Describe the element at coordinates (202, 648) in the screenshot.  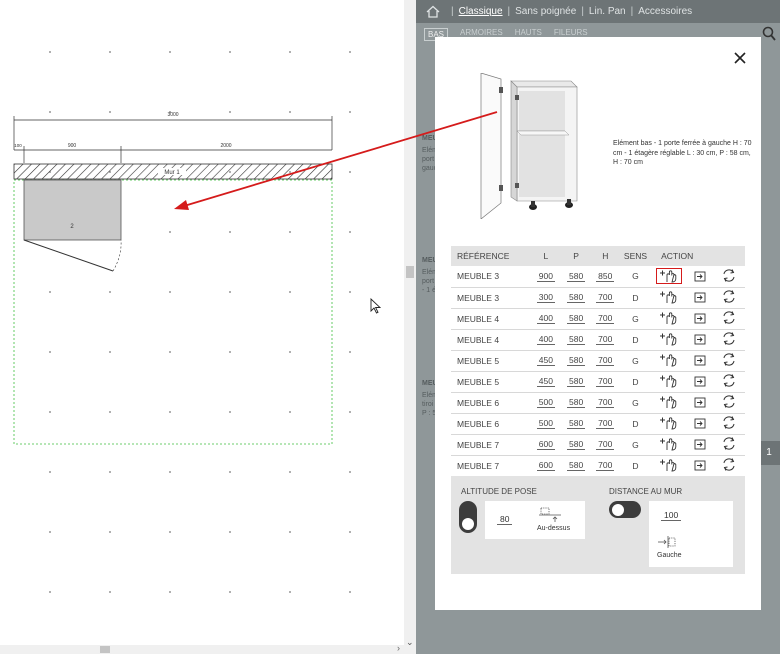
I see `horizontal-scrollbar: ›` at that location.